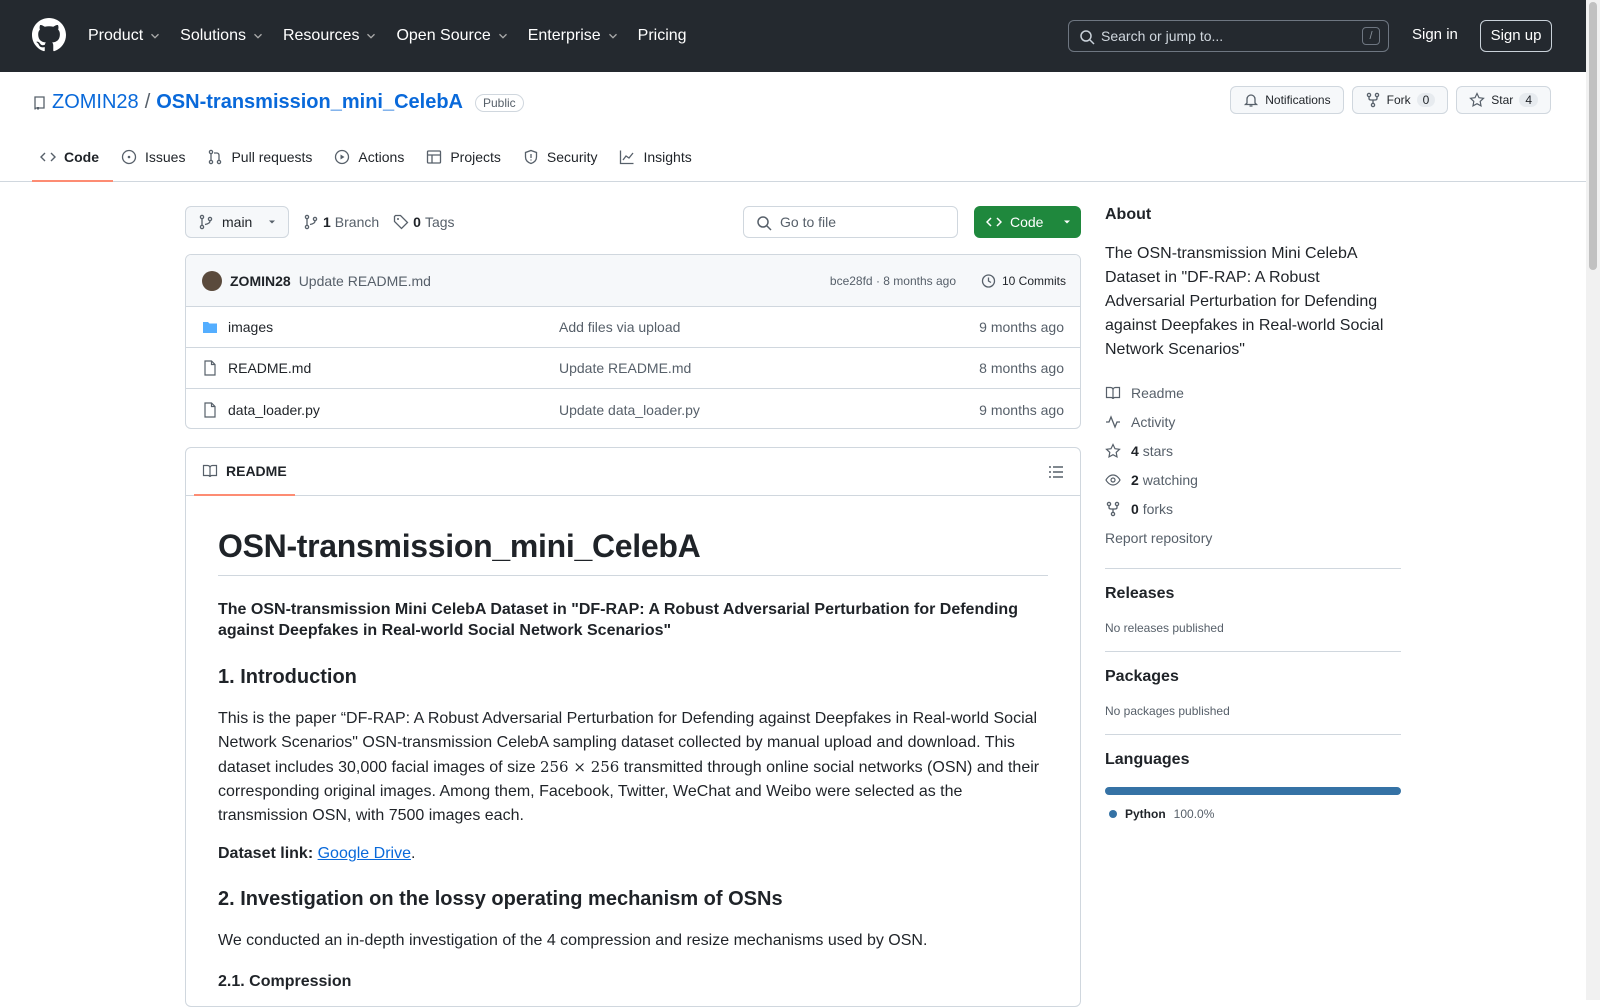 The width and height of the screenshot is (1600, 1007). I want to click on google-drive-link: Google Drive, so click(364, 853).